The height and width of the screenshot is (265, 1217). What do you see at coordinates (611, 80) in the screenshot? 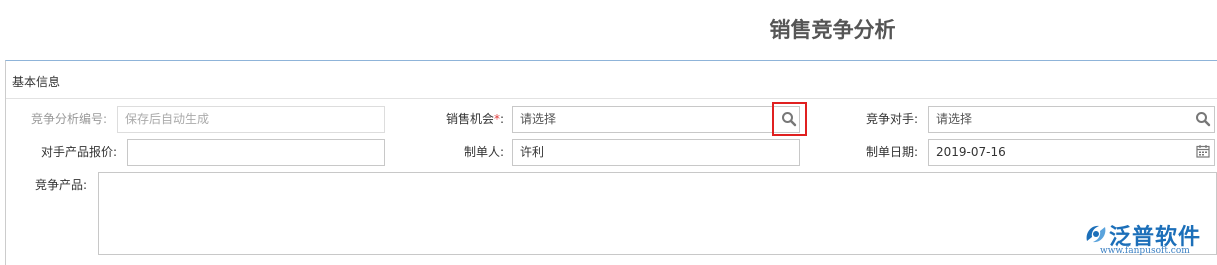
I see `panel-header: 基本信息` at bounding box center [611, 80].